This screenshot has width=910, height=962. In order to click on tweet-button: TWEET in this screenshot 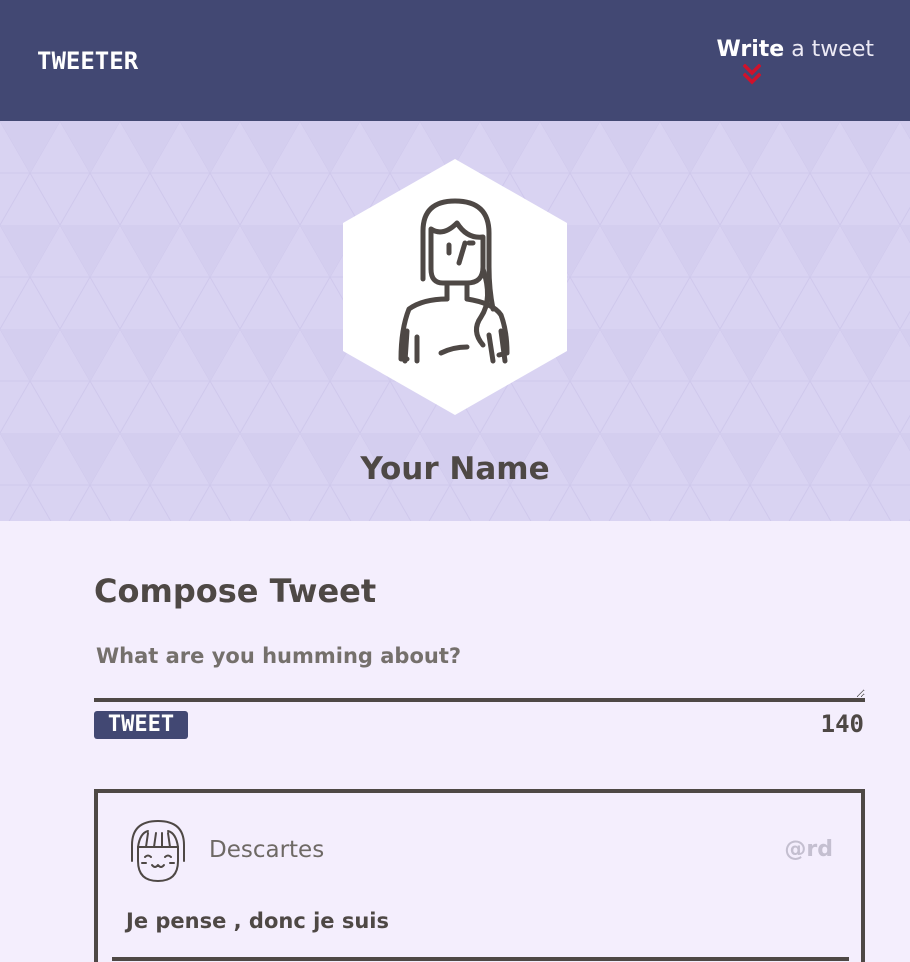, I will do `click(141, 725)`.